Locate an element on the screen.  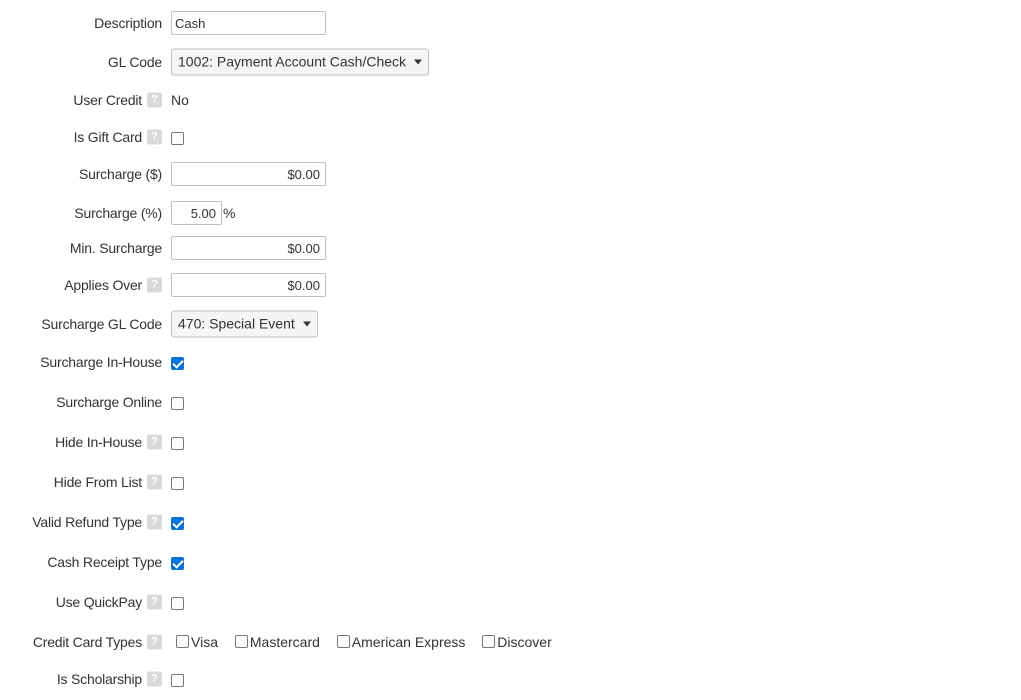
surcharge-dollar-label: Surcharge ($) is located at coordinates (120, 174).